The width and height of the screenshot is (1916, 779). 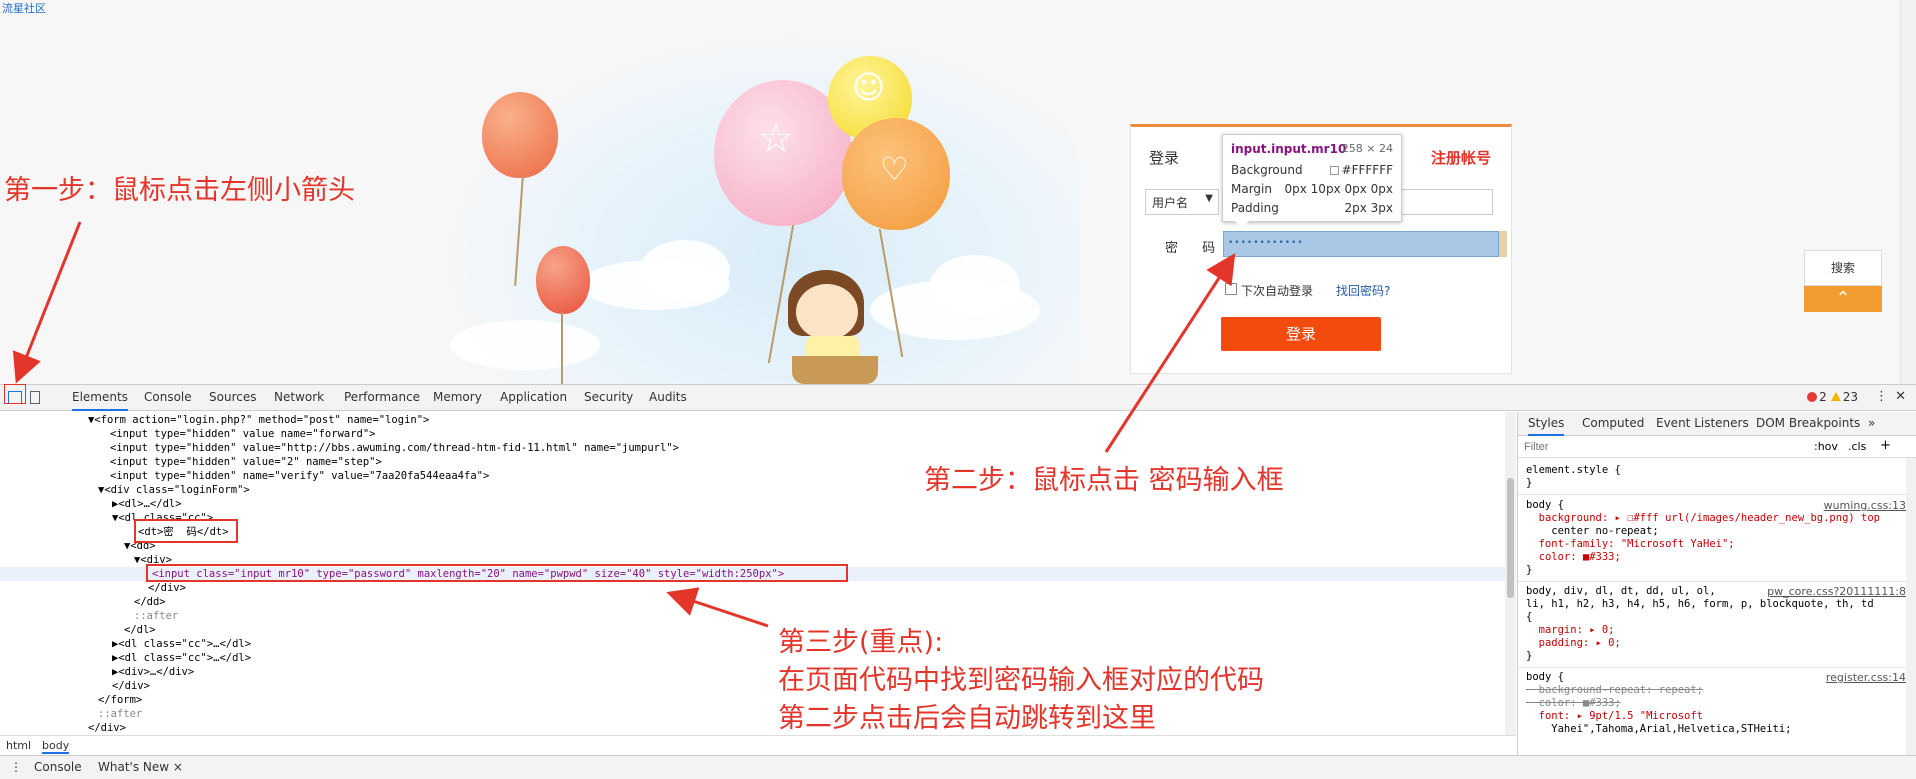 I want to click on arrow-to-inspect-icon, so click(x=47, y=302).